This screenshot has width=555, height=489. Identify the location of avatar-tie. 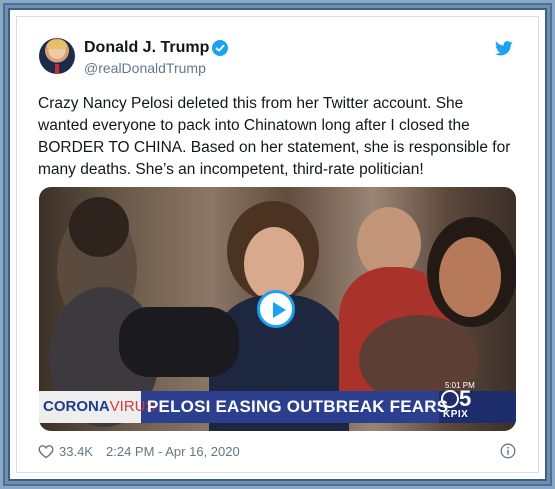
(57, 69).